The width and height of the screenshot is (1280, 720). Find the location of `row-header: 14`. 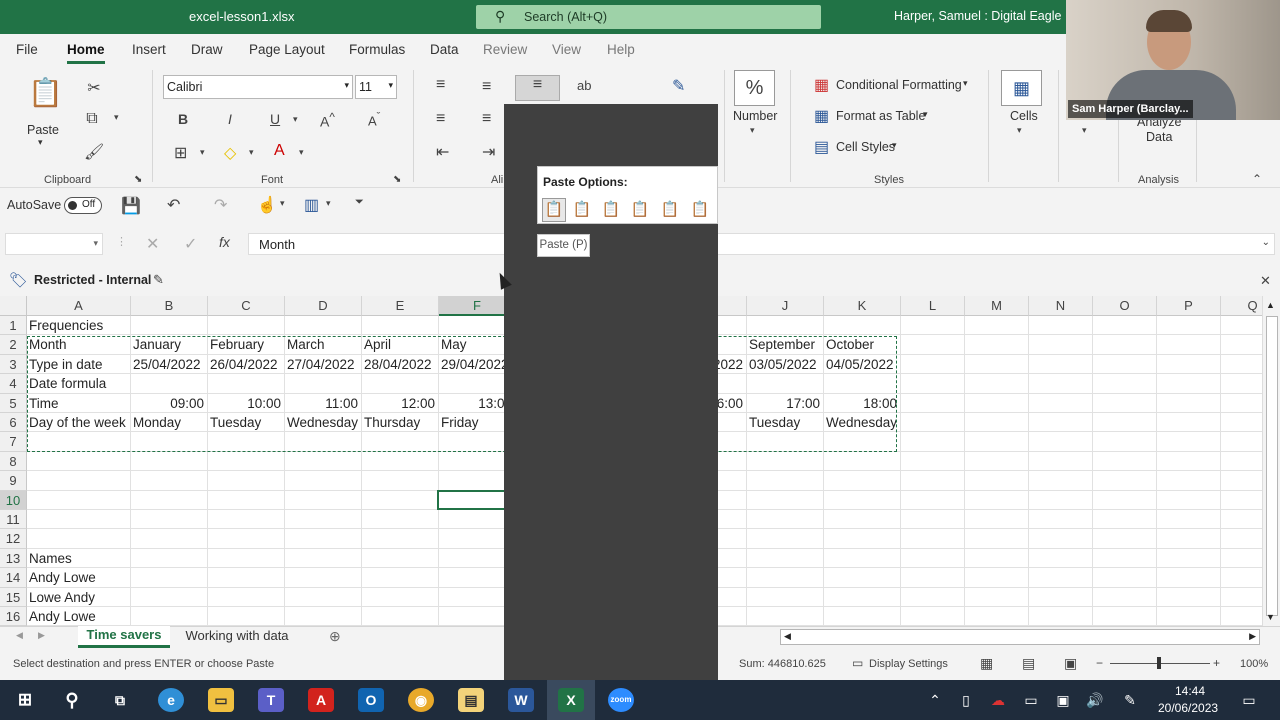

row-header: 14 is located at coordinates (13, 578).